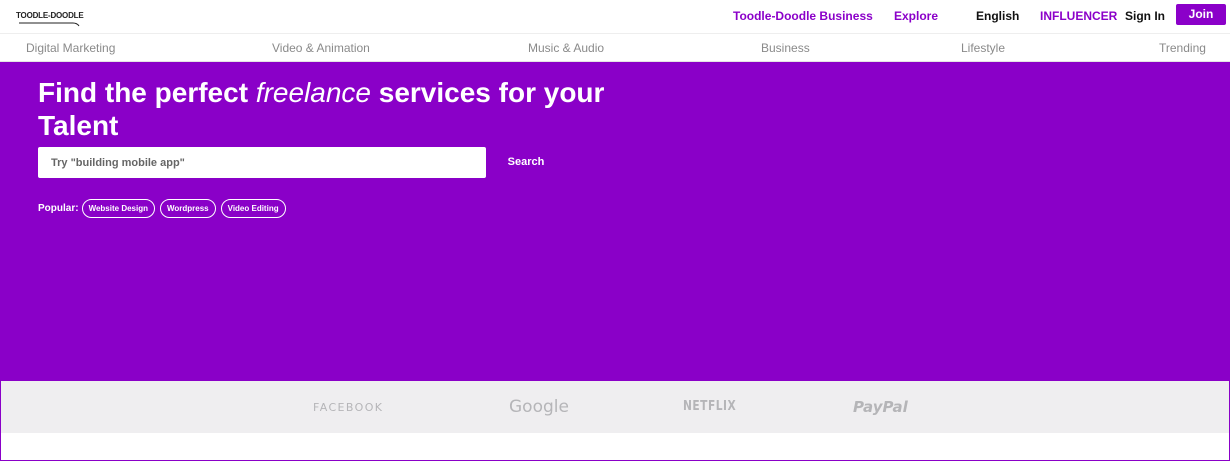 Image resolution: width=1230 pixels, height=461 pixels. I want to click on category-music-audio: Music & Audio, so click(566, 48).